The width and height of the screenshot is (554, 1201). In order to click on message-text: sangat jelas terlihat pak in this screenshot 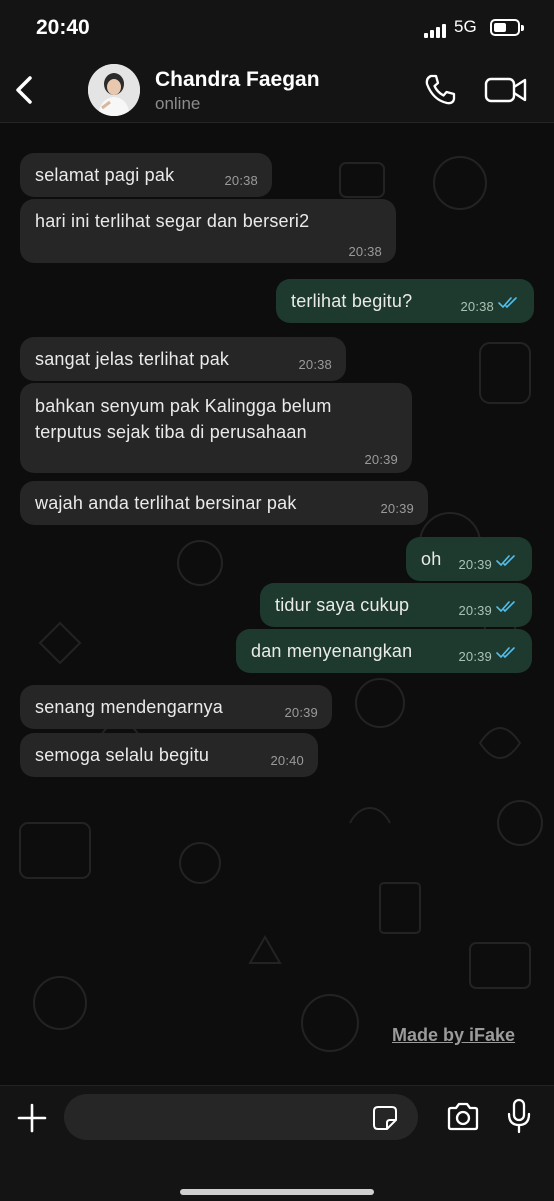, I will do `click(132, 359)`.